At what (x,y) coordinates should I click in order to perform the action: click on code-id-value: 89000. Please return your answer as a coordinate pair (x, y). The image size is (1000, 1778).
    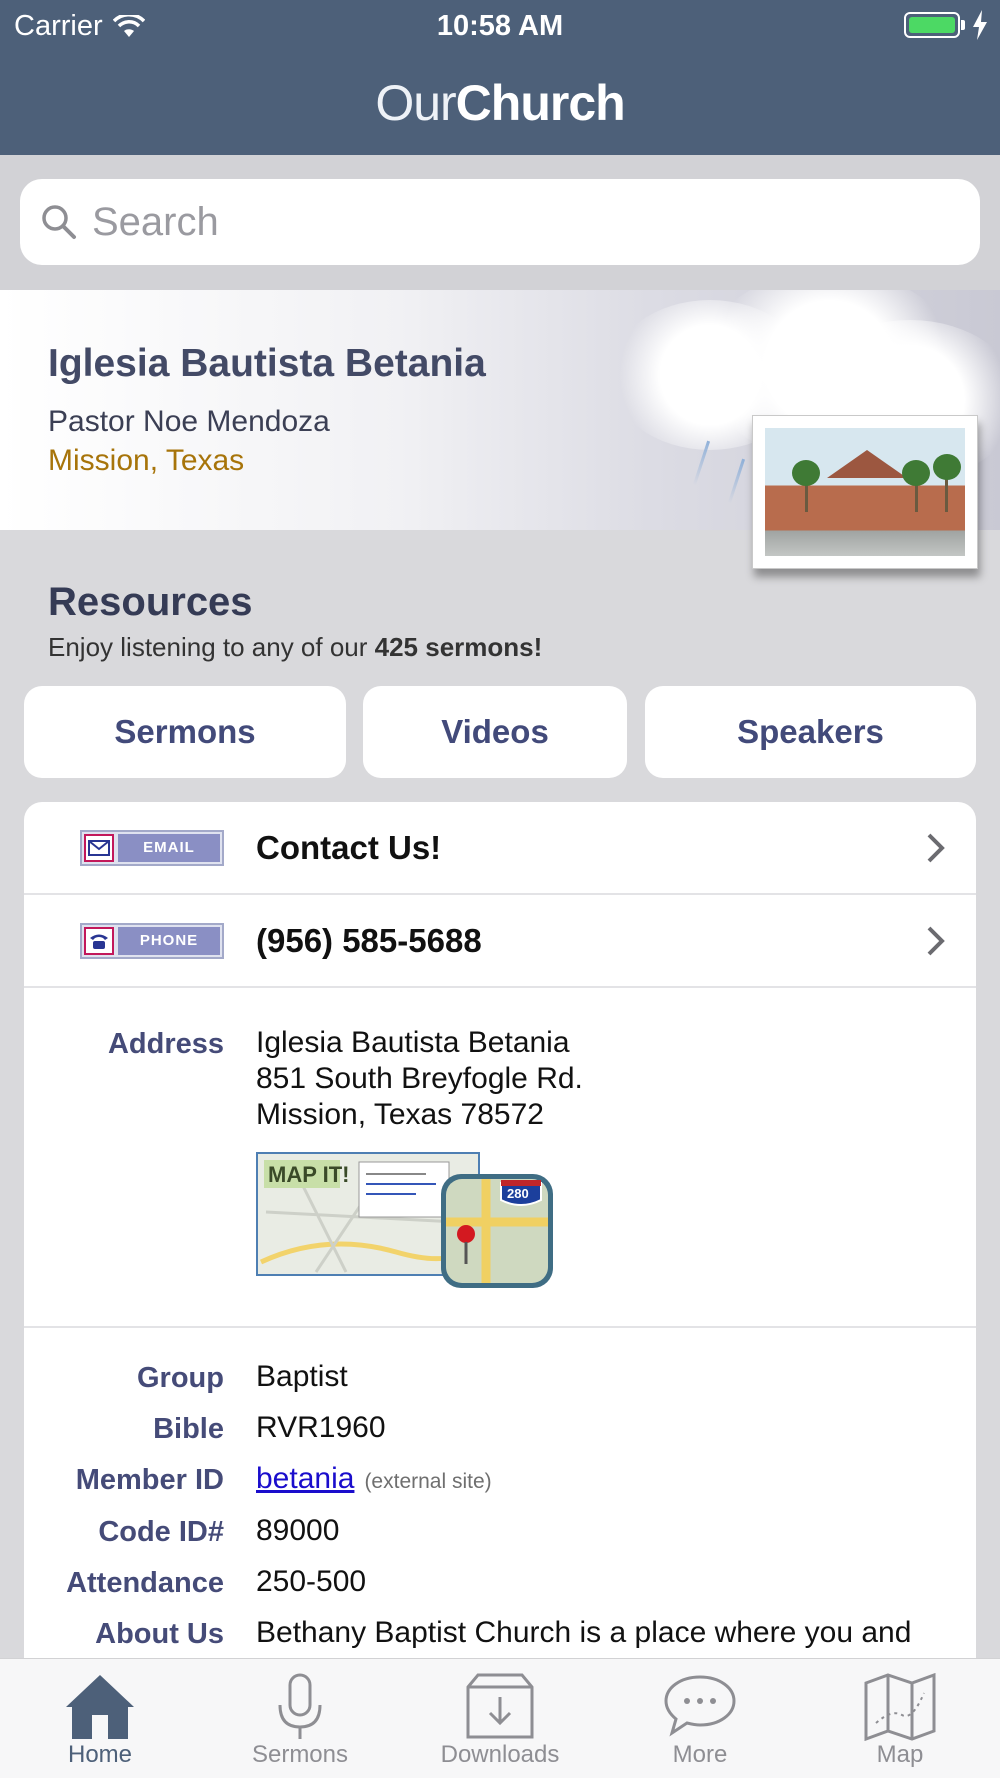
    Looking at the image, I should click on (298, 1530).